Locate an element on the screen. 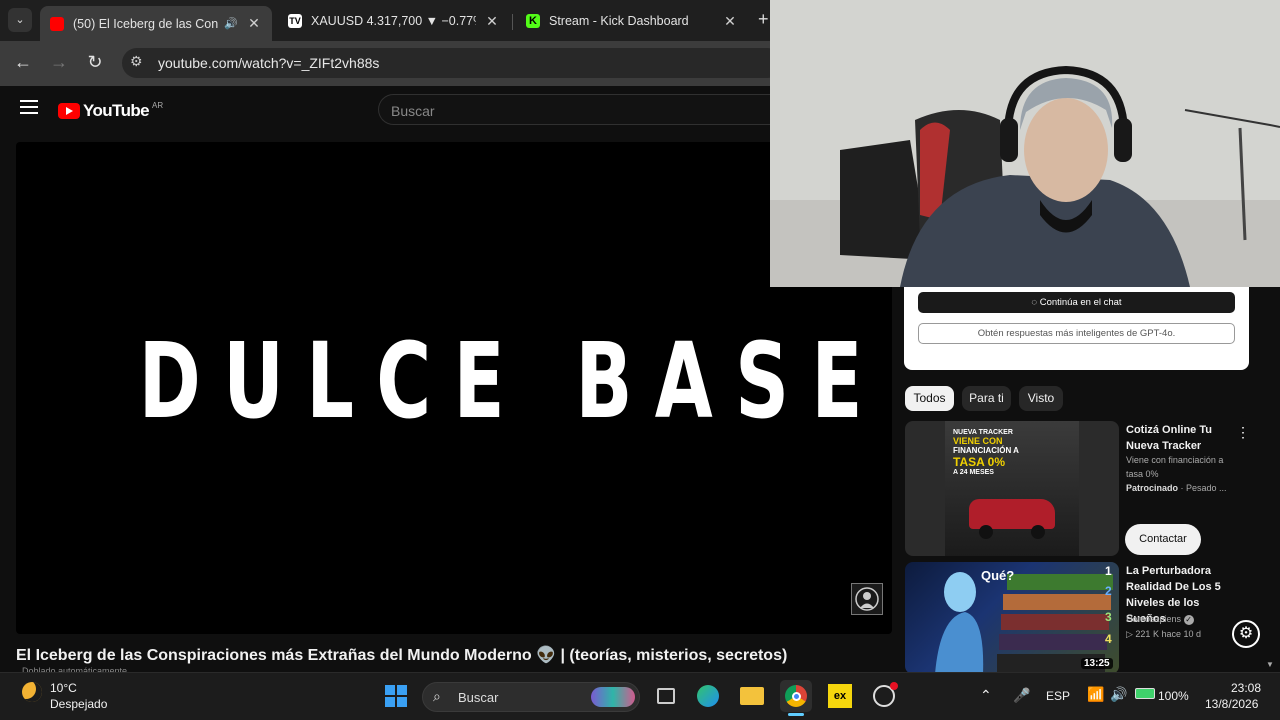 This screenshot has width=1280, height=720. weather-desc: Despejado is located at coordinates (78, 704).